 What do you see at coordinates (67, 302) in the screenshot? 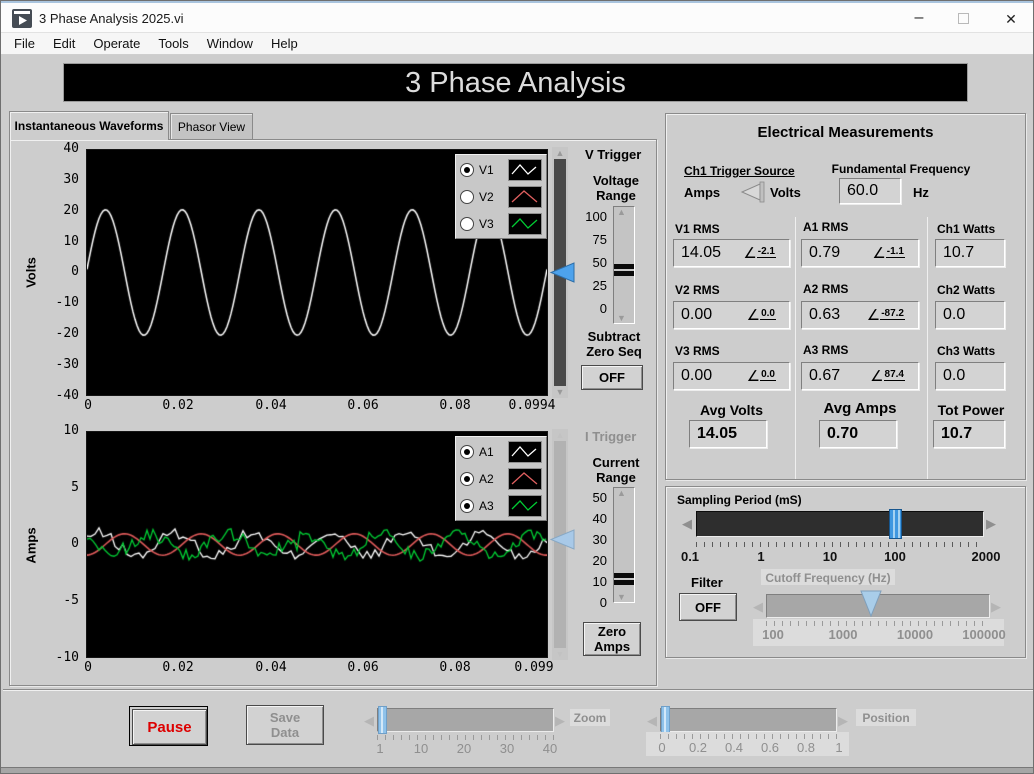
I see `volt-ytick: -10` at bounding box center [67, 302].